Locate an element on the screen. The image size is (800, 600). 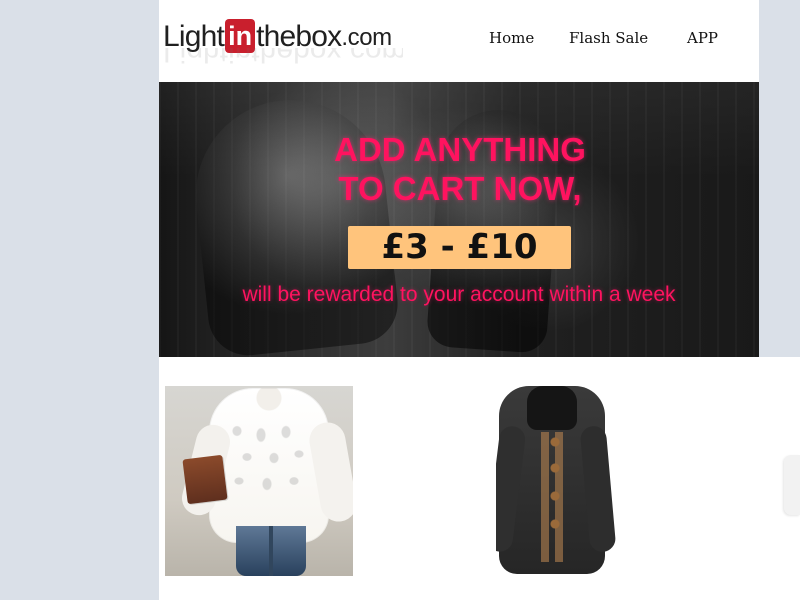
main-nav: Home Flash Sale APP is located at coordinates (459, 39).